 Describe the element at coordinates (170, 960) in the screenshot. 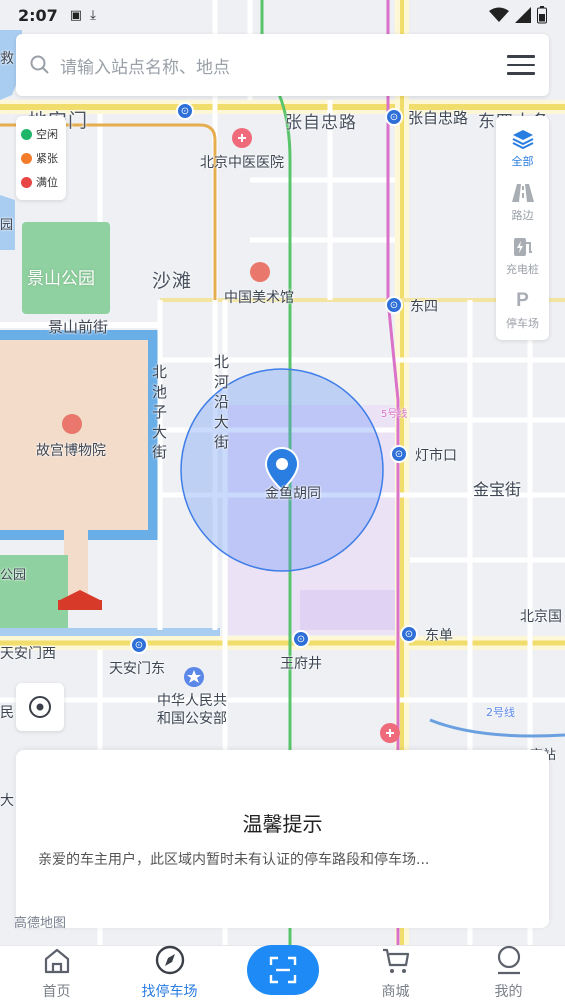

I see `compass-icon` at that location.